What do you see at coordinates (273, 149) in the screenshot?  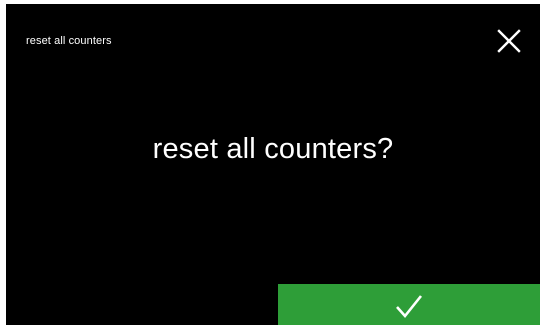 I see `confirmation-question: reset all counters?` at bounding box center [273, 149].